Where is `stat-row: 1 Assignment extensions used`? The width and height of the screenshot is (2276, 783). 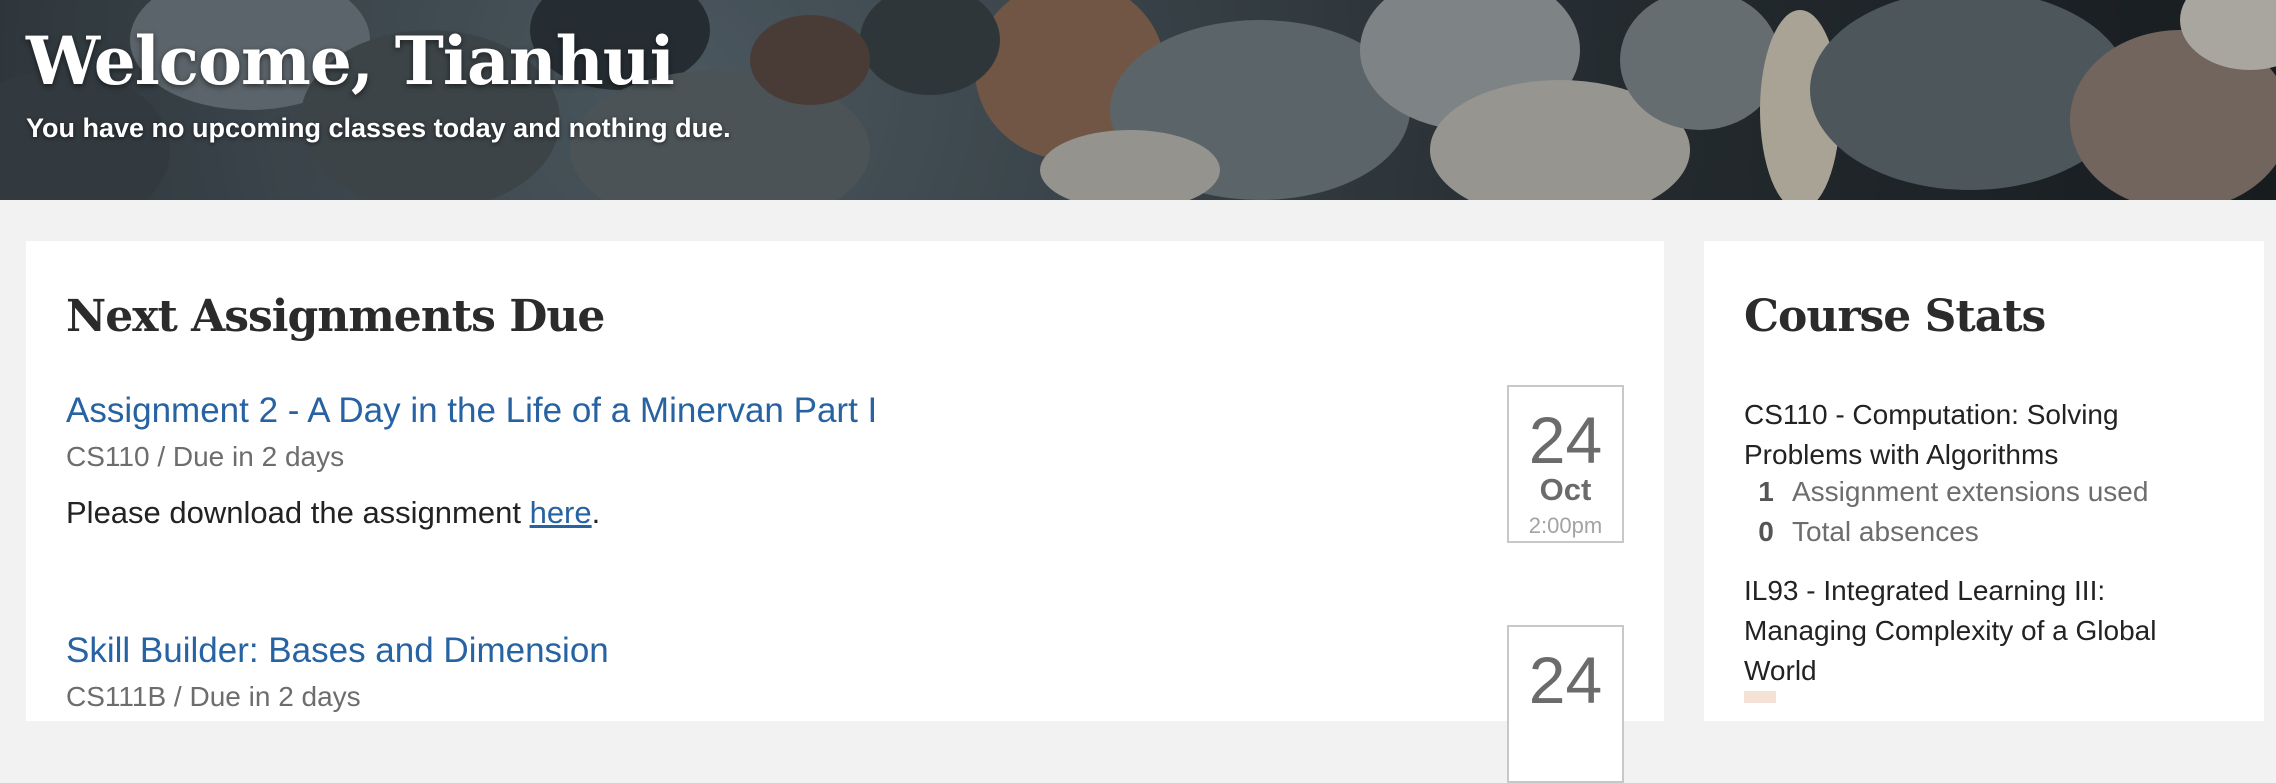 stat-row: 1 Assignment extensions used is located at coordinates (1946, 492).